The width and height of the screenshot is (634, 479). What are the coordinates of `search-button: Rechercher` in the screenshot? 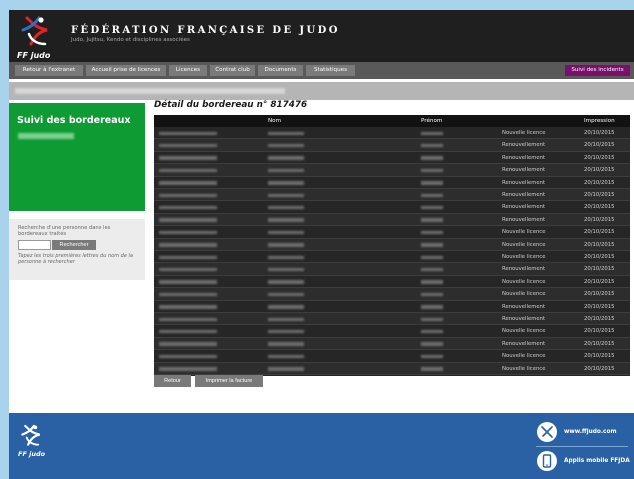 It's located at (74, 245).